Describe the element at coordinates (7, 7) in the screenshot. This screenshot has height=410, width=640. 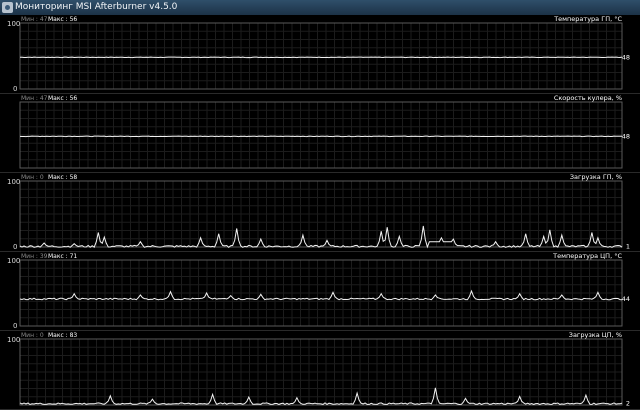
I see `afterburner-app-icon` at that location.